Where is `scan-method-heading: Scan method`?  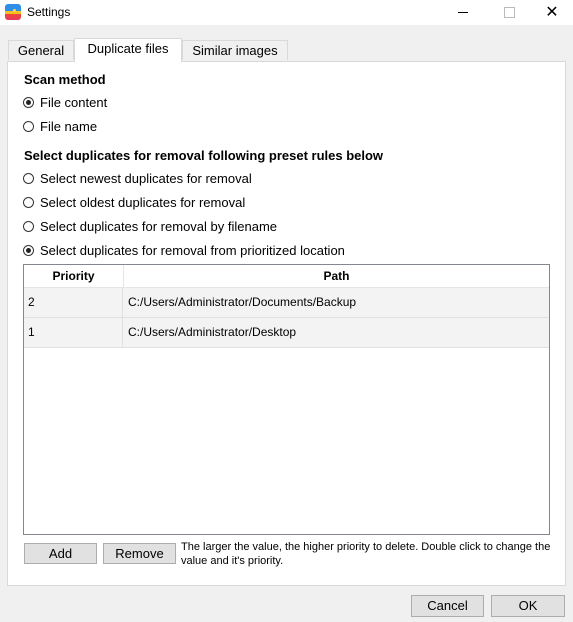 scan-method-heading: Scan method is located at coordinates (65, 79).